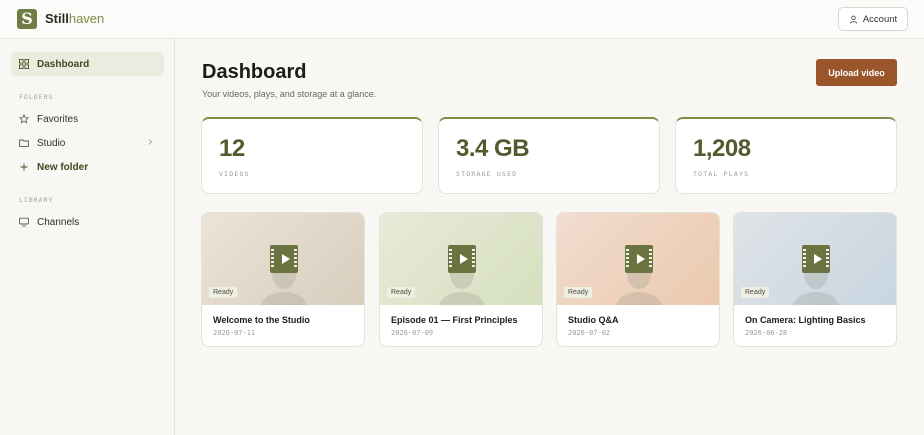 Image resolution: width=924 pixels, height=435 pixels. What do you see at coordinates (24, 119) in the screenshot?
I see `star-icon` at bounding box center [24, 119].